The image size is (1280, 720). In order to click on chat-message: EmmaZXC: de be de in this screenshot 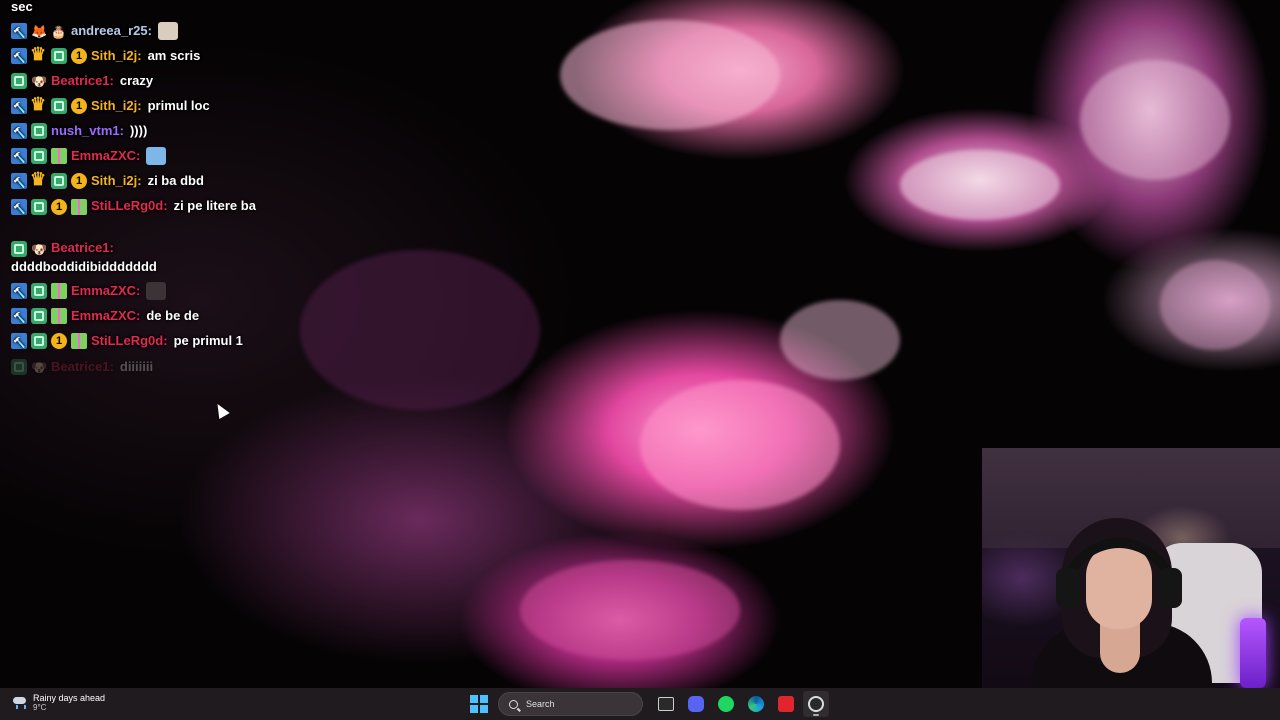, I will do `click(105, 315)`.